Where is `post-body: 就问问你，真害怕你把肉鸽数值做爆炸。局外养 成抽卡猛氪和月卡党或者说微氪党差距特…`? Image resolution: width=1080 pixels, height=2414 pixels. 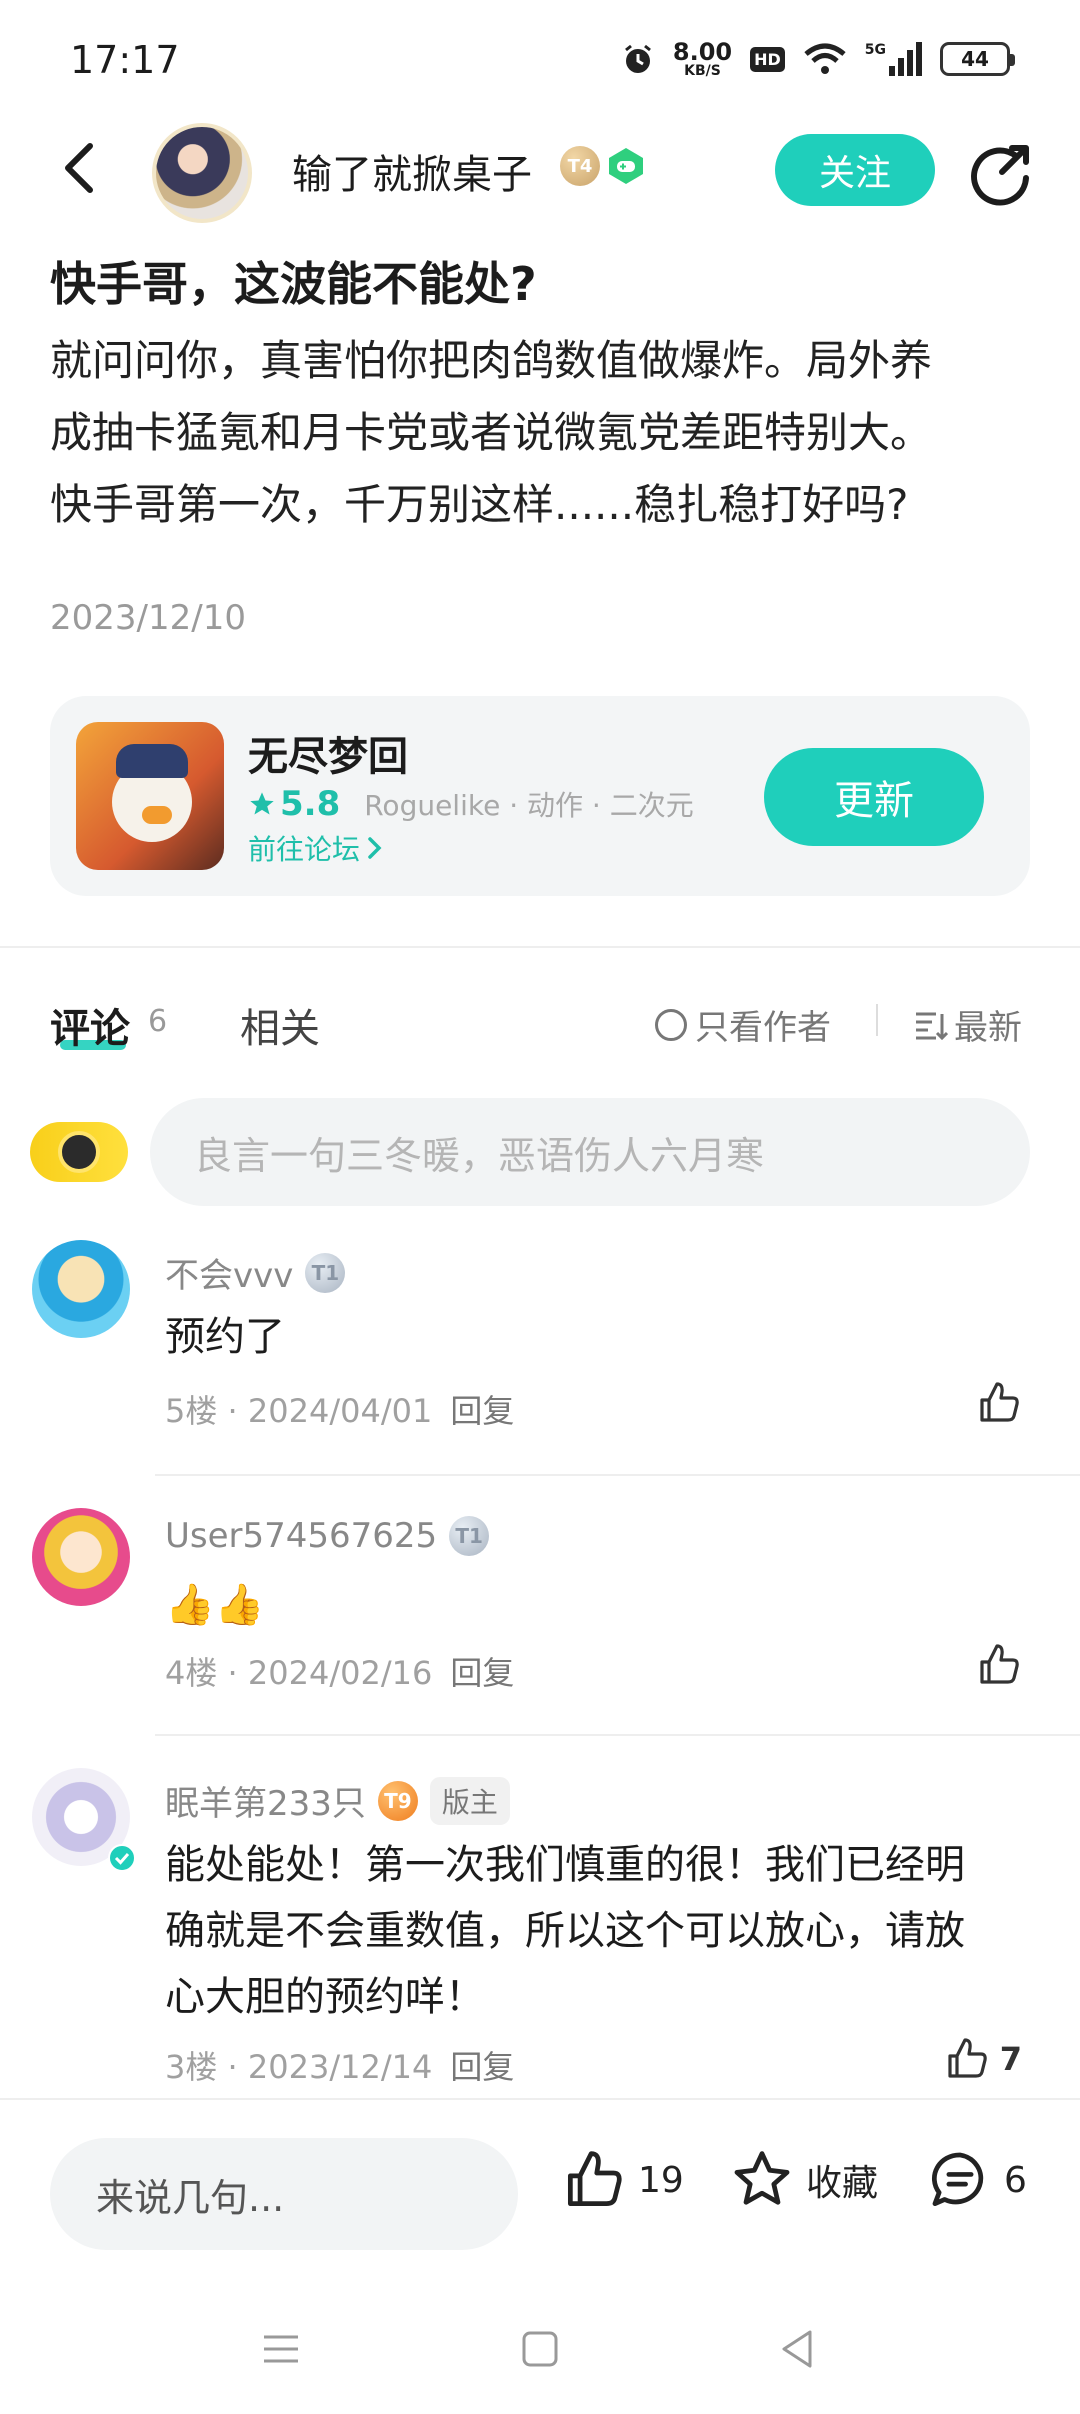
post-body: 就问问你，真害怕你把肉鸽数值做爆炸。局外养 成抽卡猛氪和月卡党或者说微氪党差距特… is located at coordinates (491, 432).